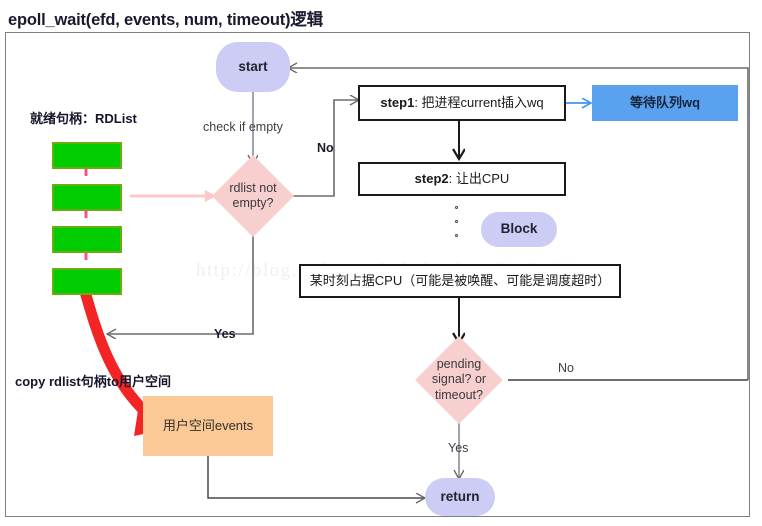 The width and height of the screenshot is (762, 526). I want to click on node-userspace-events: 用户空间events, so click(208, 426).